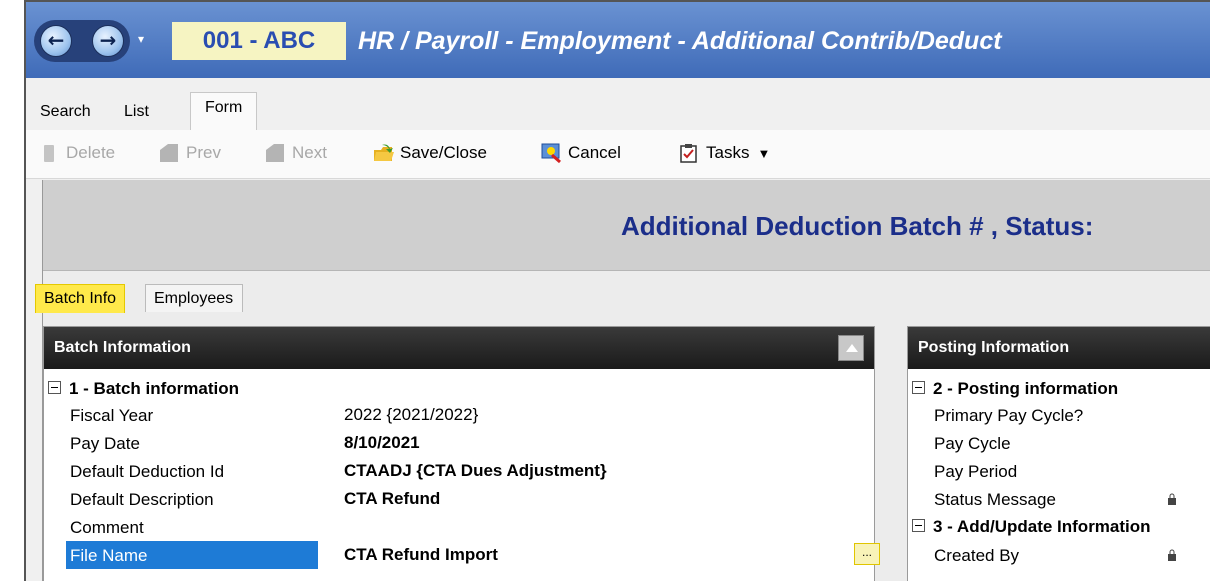  What do you see at coordinates (459, 348) in the screenshot?
I see `batch-panel-header: Batch Information` at bounding box center [459, 348].